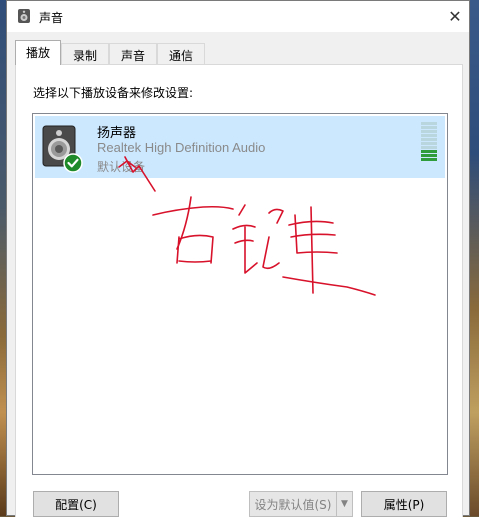 The image size is (479, 517). What do you see at coordinates (455, 16) in the screenshot?
I see `close-button: ✕` at bounding box center [455, 16].